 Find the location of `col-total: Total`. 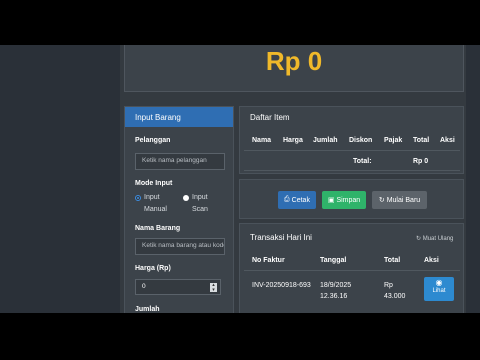

col-total: Total is located at coordinates (421, 140).